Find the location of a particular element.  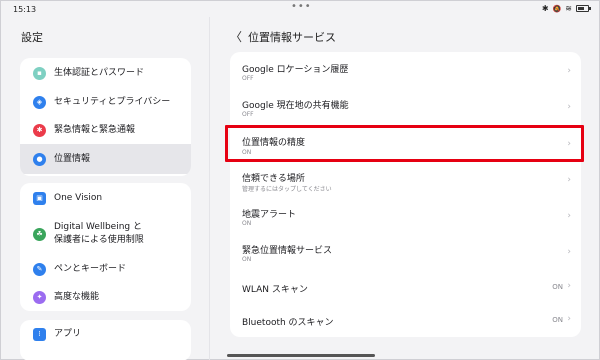

row-title: Bluetooth のスキャン is located at coordinates (288, 323).